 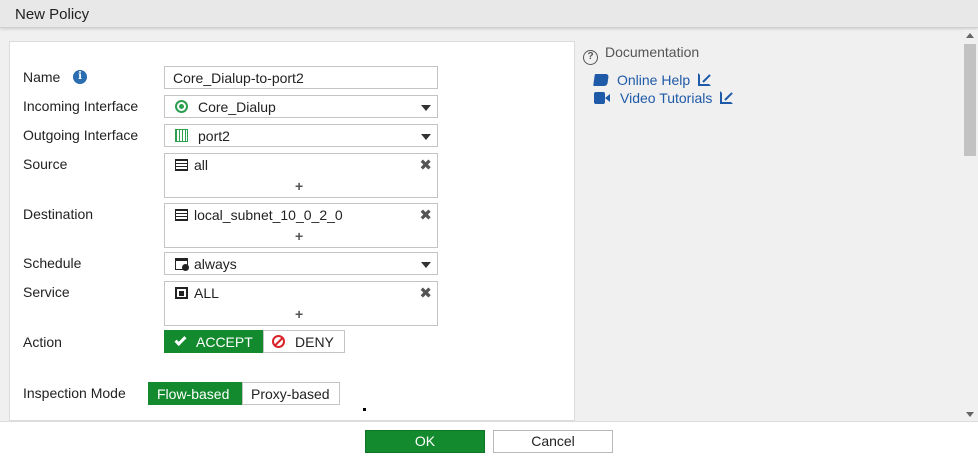 I want to click on documentation-title: Documentation, so click(x=652, y=52).